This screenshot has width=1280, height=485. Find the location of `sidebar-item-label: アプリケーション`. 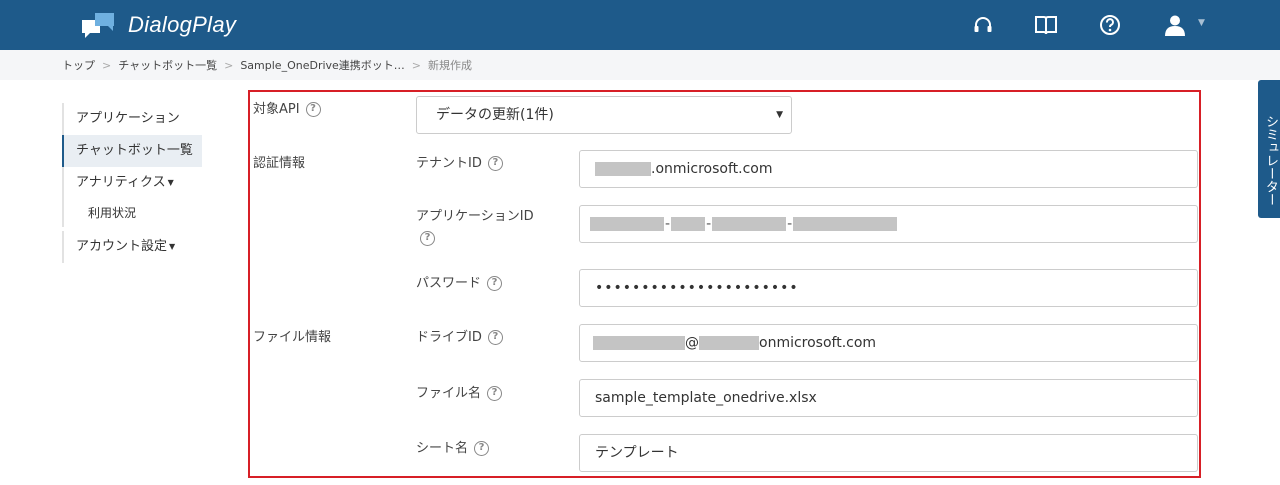

sidebar-item-label: アプリケーション is located at coordinates (128, 118).